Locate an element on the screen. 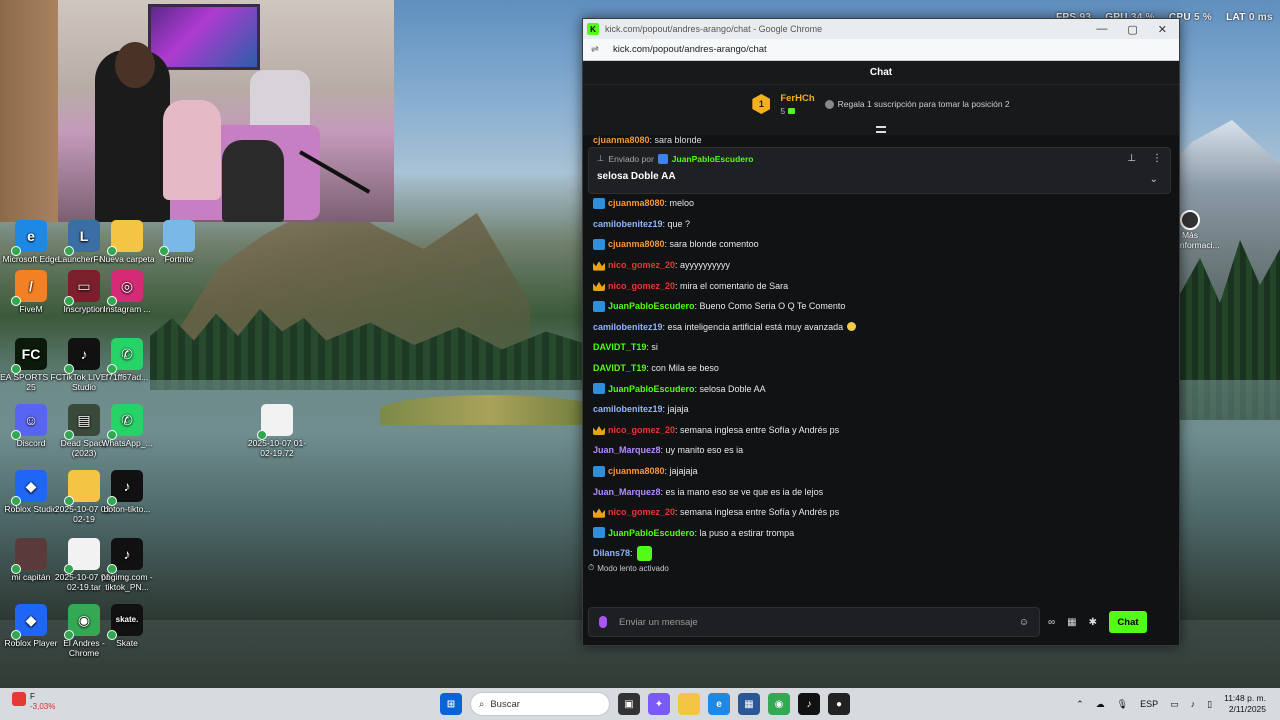  mod-badge-icon is located at coordinates (662, 158).